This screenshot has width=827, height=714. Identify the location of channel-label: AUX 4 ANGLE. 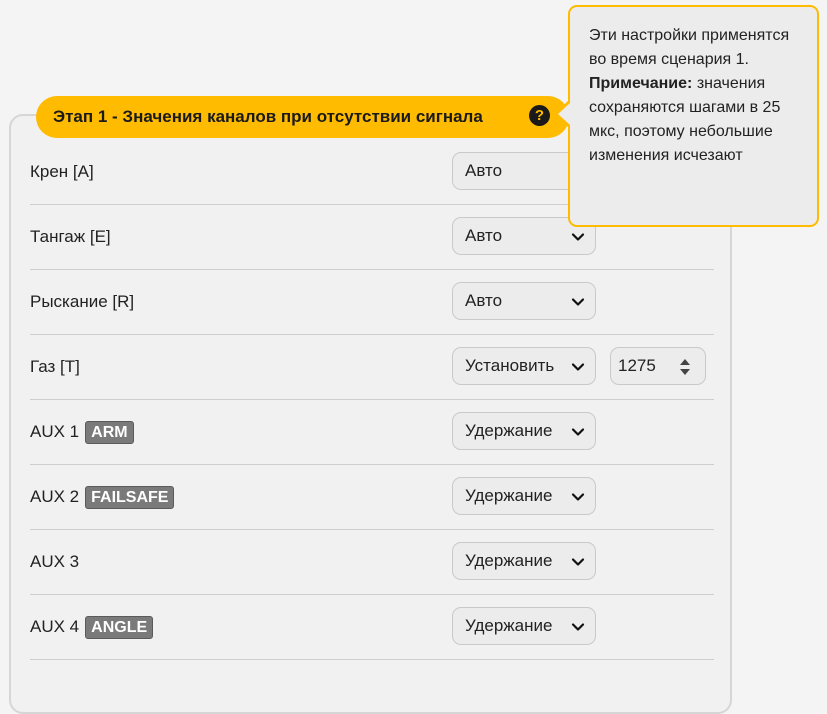
(92, 627).